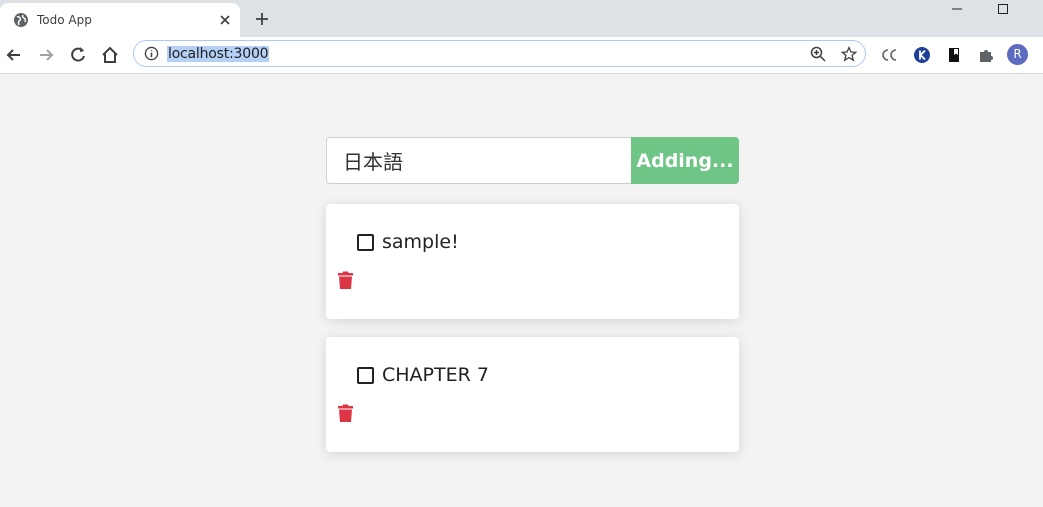 This screenshot has height=507, width=1043. What do you see at coordinates (957, 9) in the screenshot?
I see `minimize-icon` at bounding box center [957, 9].